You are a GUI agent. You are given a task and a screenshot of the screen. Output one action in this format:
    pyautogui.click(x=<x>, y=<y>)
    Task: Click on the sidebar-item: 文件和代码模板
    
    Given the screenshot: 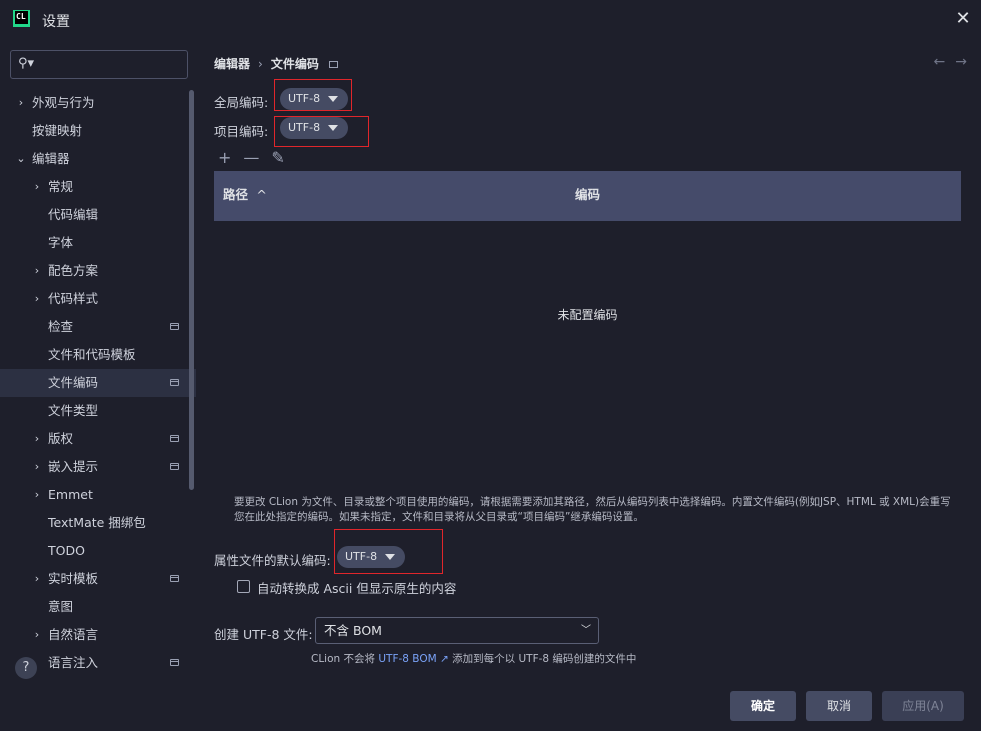 What is the action you would take?
    pyautogui.click(x=98, y=355)
    